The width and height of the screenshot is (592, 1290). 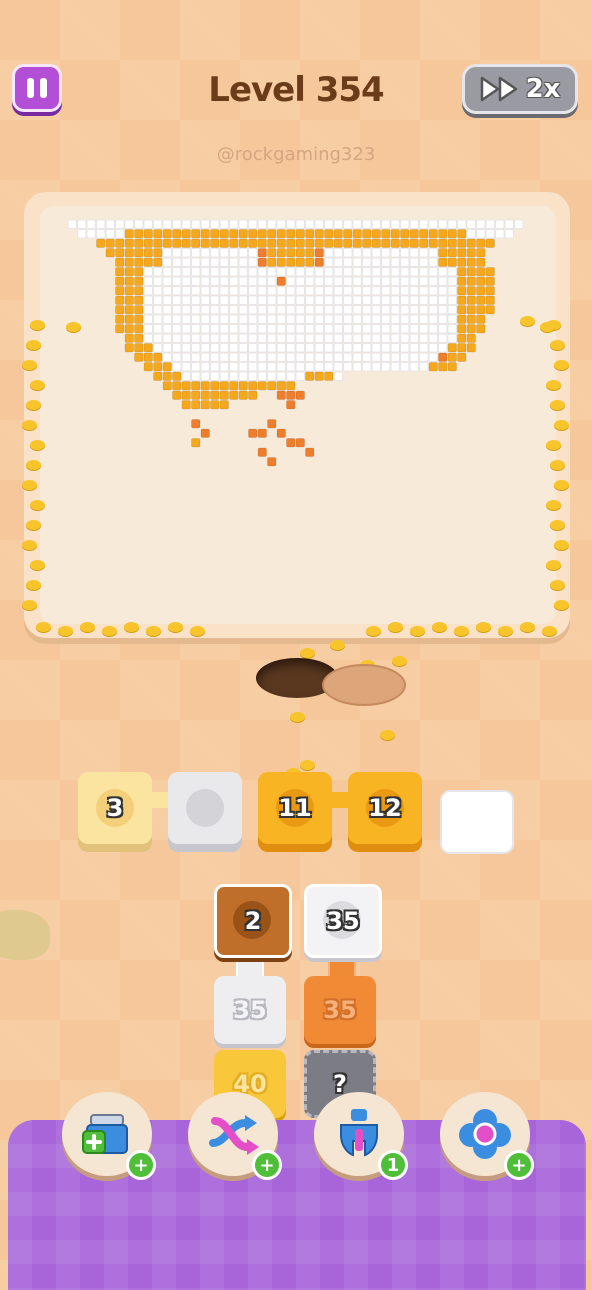 I want to click on conveyor-slot-1: 3, so click(x=115, y=808).